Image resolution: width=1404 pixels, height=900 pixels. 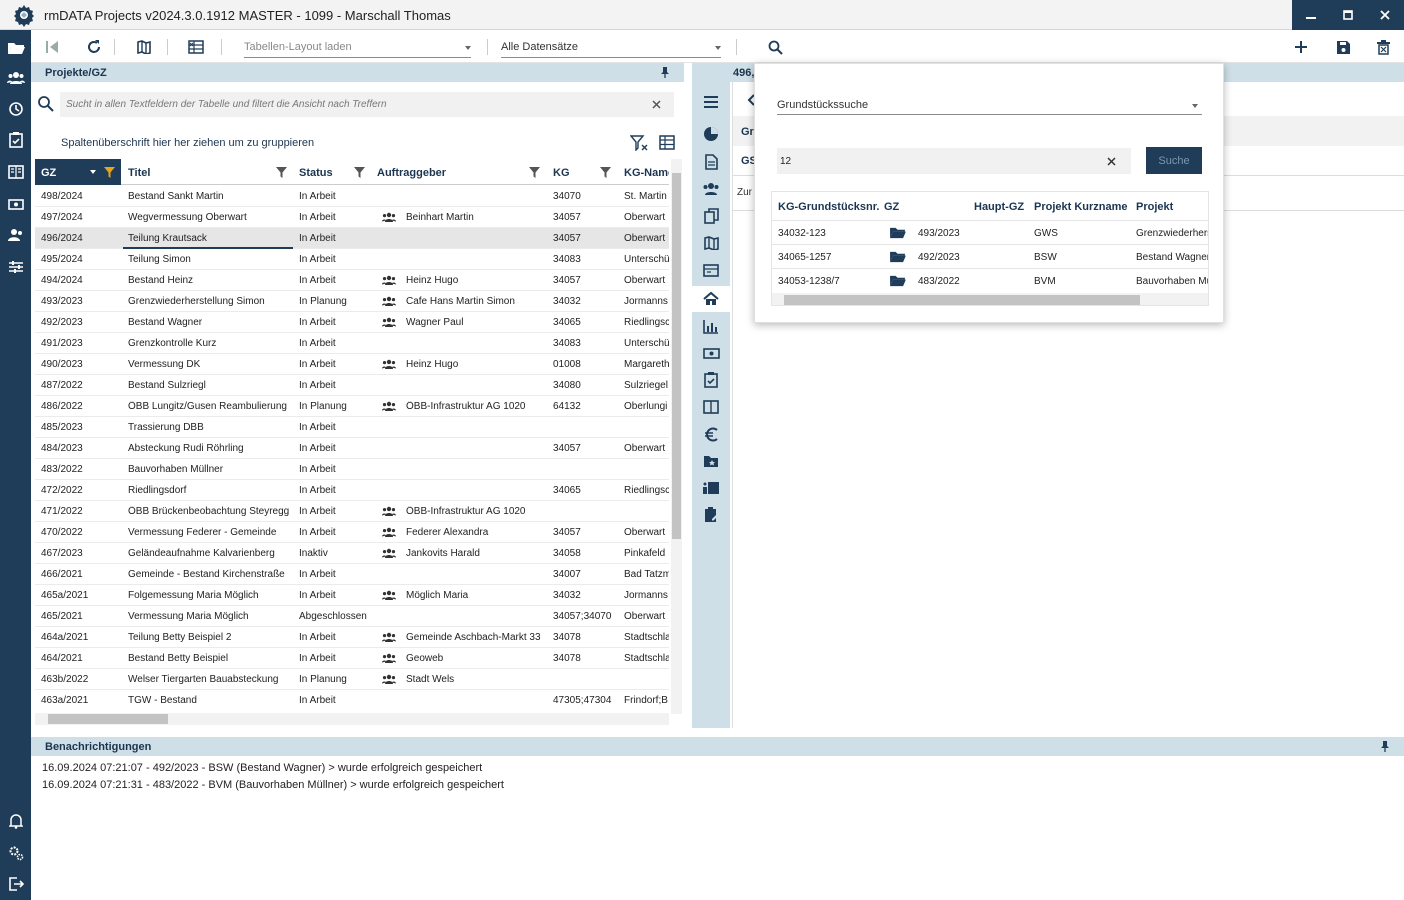 I want to click on side-contacts, so click(x=711, y=189).